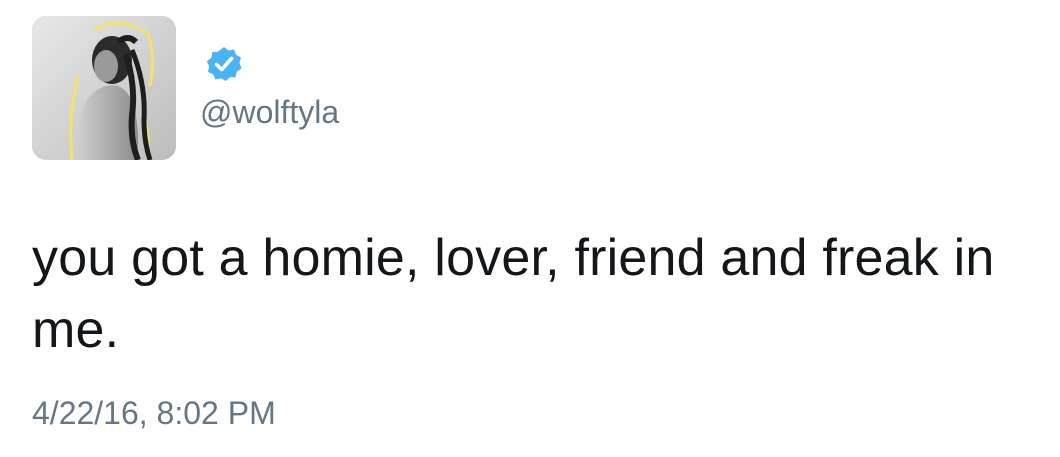 Image resolution: width=1060 pixels, height=457 pixels. Describe the element at coordinates (269, 112) in the screenshot. I see `user-handle: @wolftyla` at that location.